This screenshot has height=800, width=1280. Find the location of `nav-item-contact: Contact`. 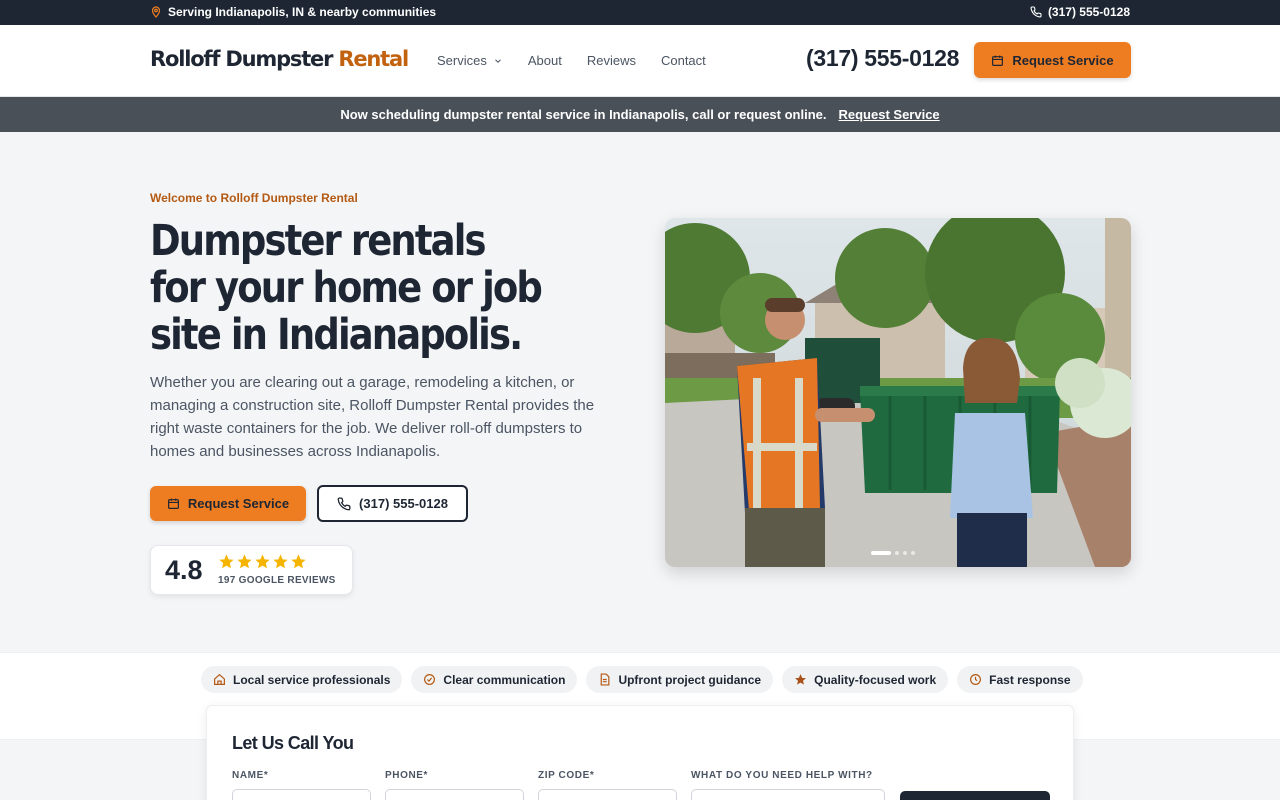

nav-item-contact: Contact is located at coordinates (683, 60).